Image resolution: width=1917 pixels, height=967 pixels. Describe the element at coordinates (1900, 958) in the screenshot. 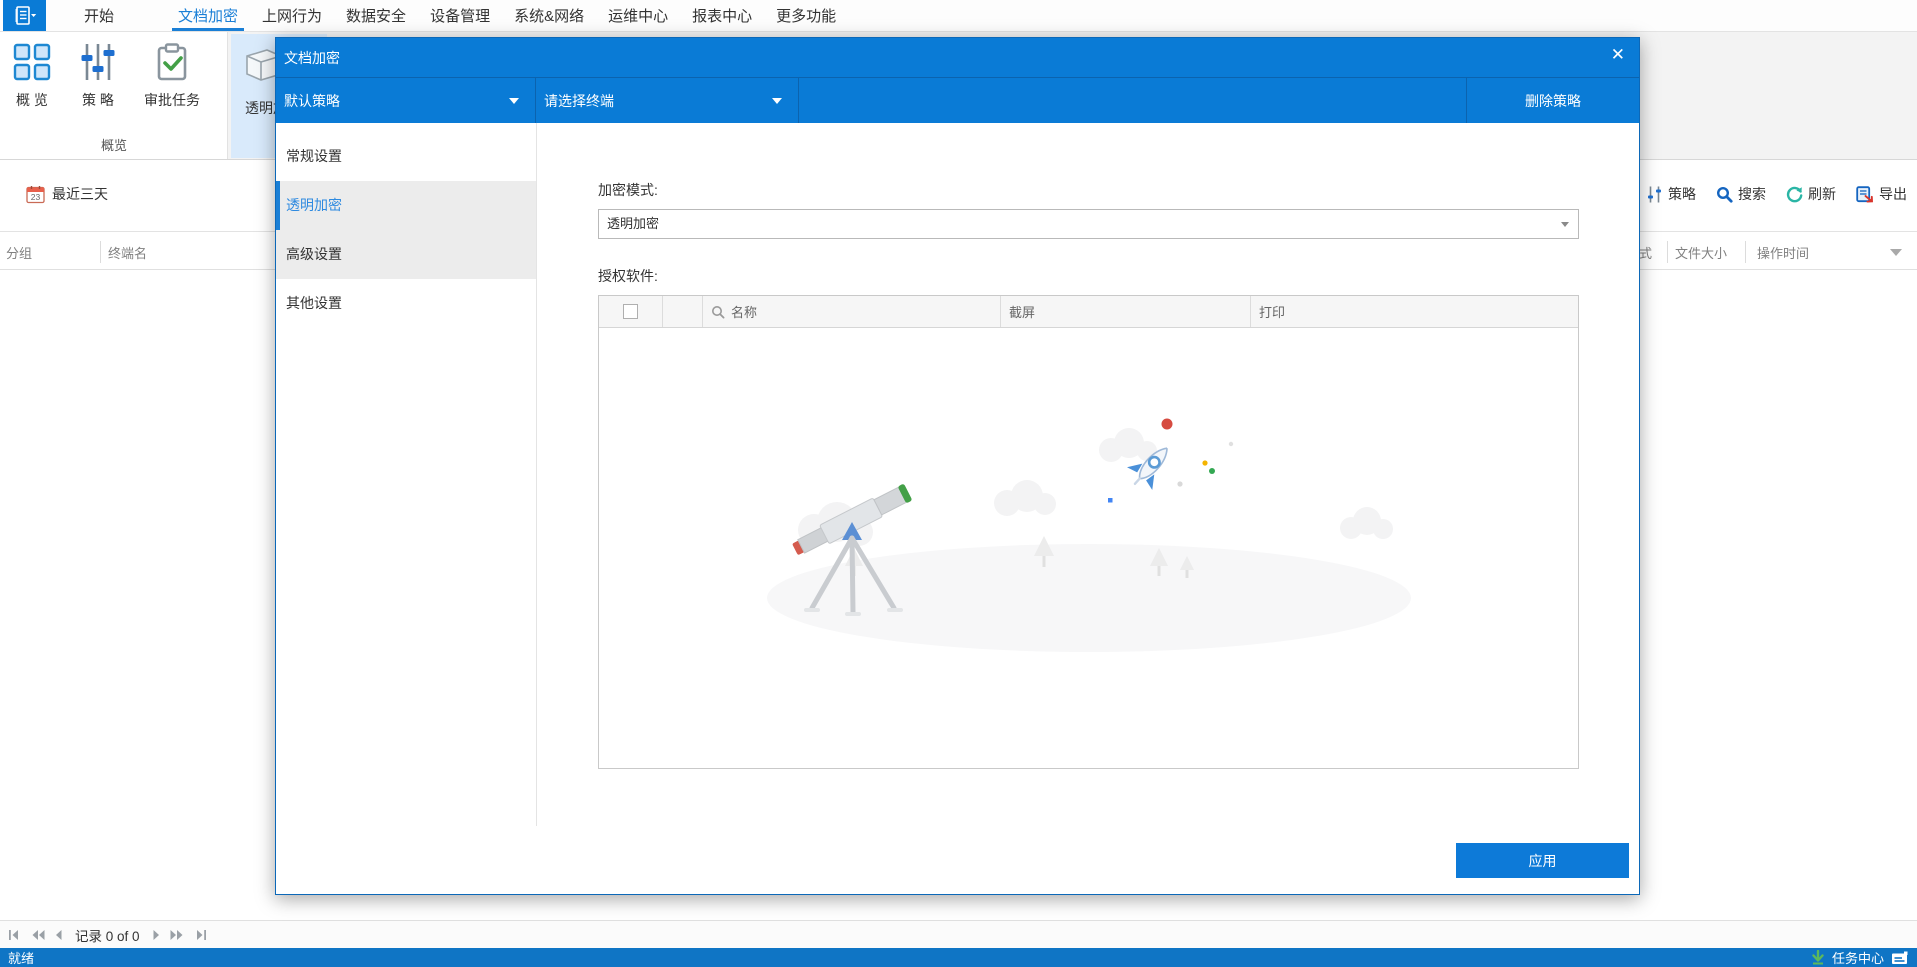

I see `task-monitor-icon` at that location.